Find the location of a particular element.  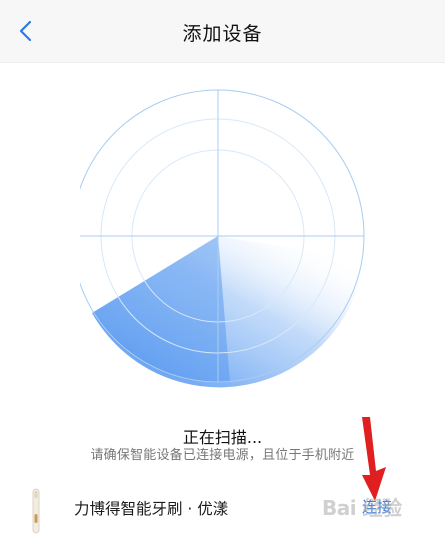

toothbrush-icon is located at coordinates (36, 511).